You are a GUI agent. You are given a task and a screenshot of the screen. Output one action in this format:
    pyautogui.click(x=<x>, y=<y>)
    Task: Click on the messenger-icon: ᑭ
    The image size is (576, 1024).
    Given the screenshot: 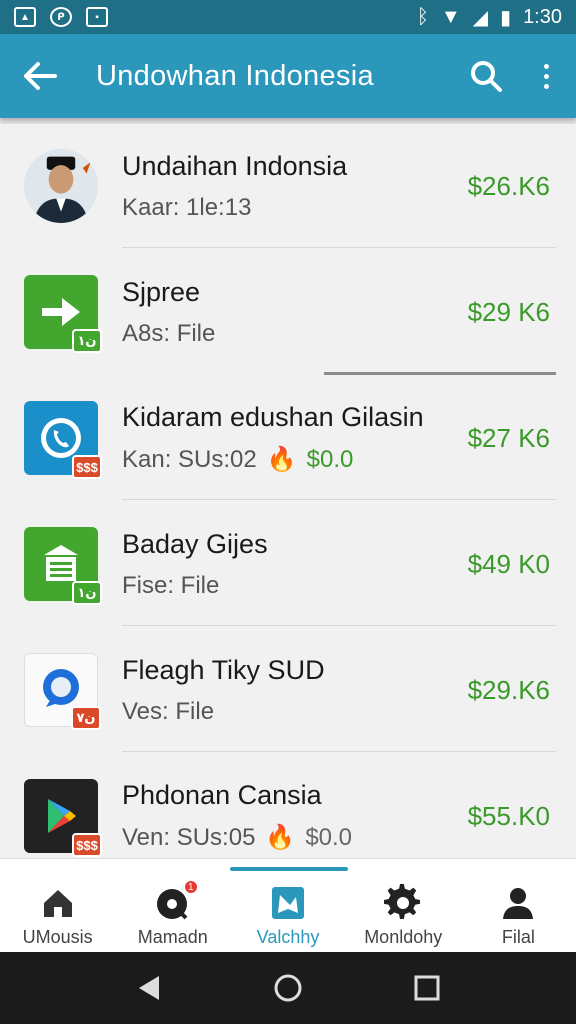 What is the action you would take?
    pyautogui.click(x=61, y=17)
    